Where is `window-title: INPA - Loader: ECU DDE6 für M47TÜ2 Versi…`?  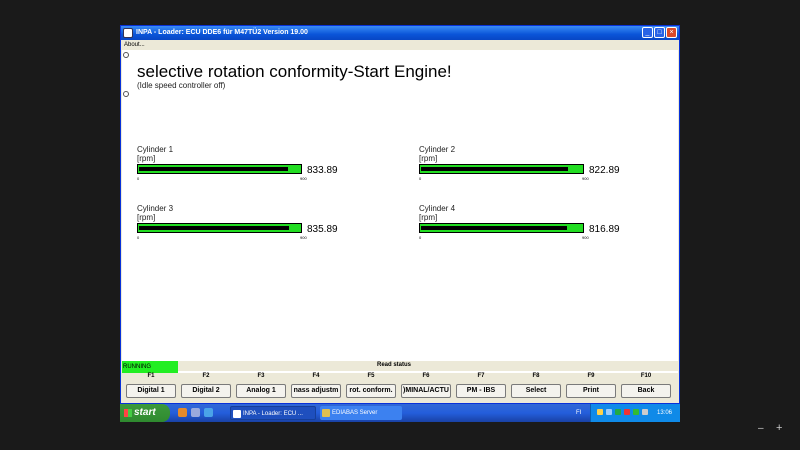
window-title: INPA - Loader: ECU DDE6 für M47TÜ2 Versi… is located at coordinates (222, 32).